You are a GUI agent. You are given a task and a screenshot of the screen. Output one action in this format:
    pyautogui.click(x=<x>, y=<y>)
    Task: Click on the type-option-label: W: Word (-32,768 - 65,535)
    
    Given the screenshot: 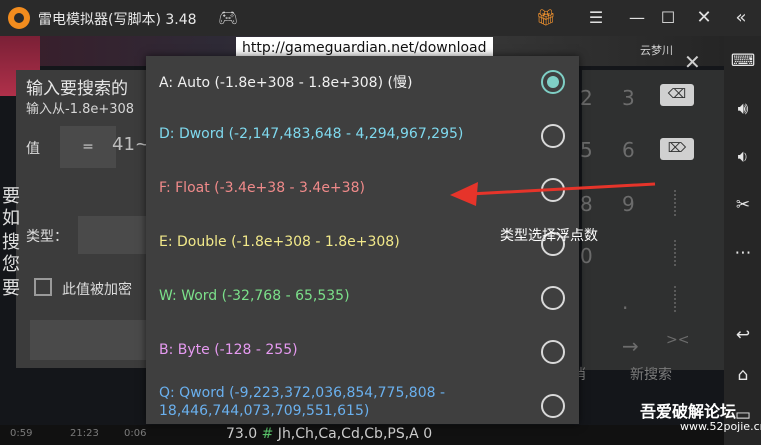 What is the action you would take?
    pyautogui.click(x=254, y=296)
    